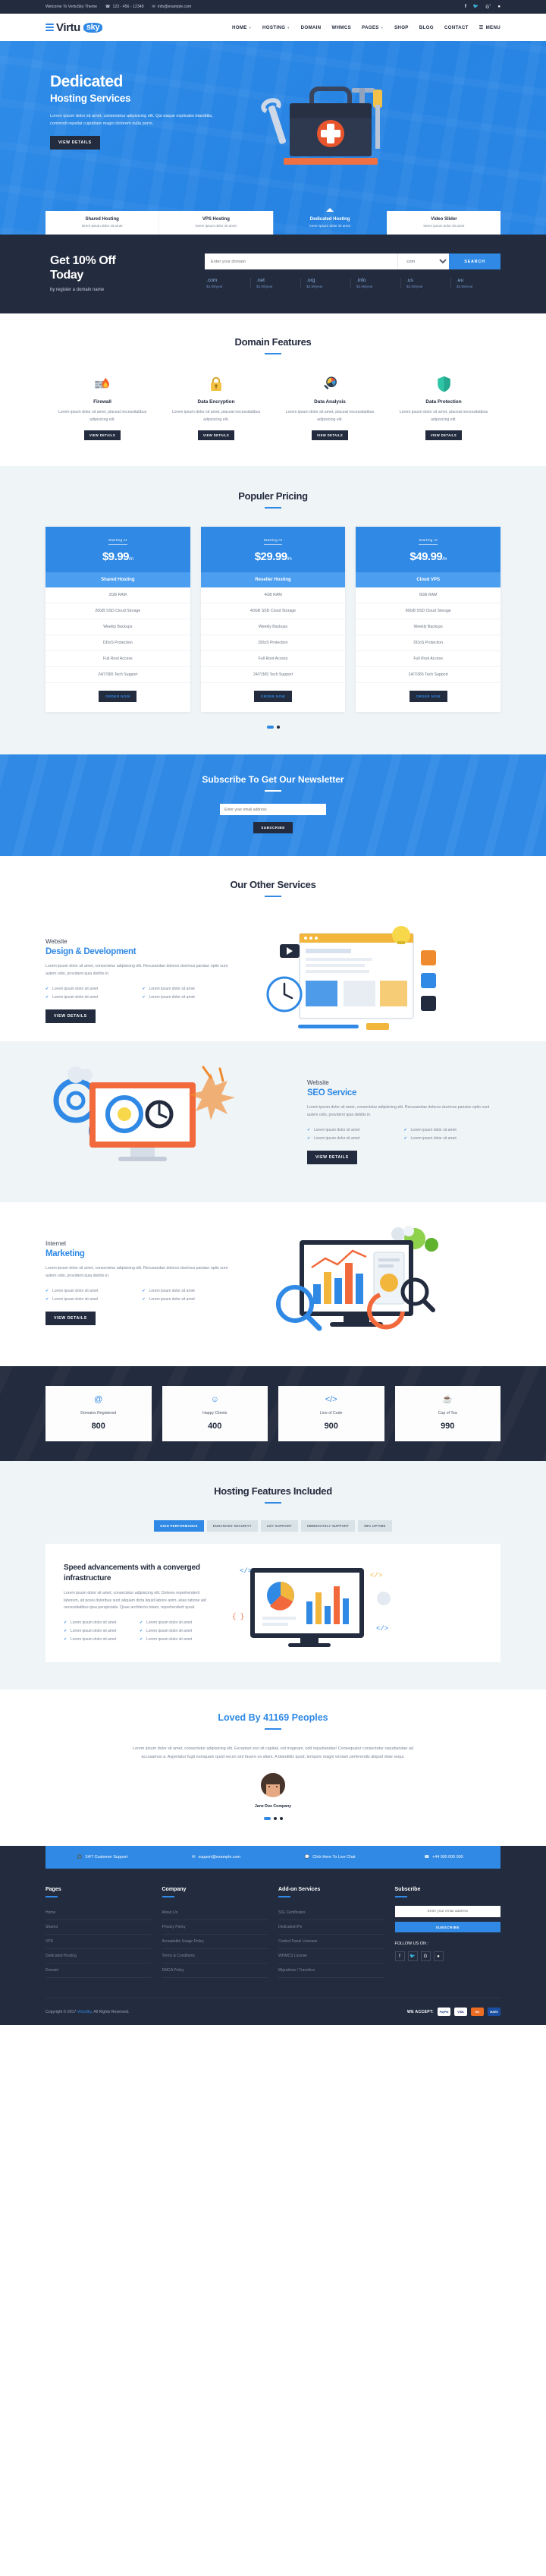  Describe the element at coordinates (475, 283) in the screenshot. I see `tld-item: .eu $3.99/year` at that location.